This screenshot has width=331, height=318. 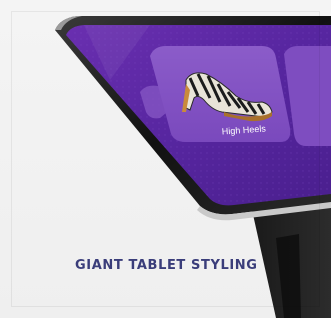 What do you see at coordinates (165, 265) in the screenshot?
I see `card-caption: GIANT TABLET STYLING` at bounding box center [165, 265].